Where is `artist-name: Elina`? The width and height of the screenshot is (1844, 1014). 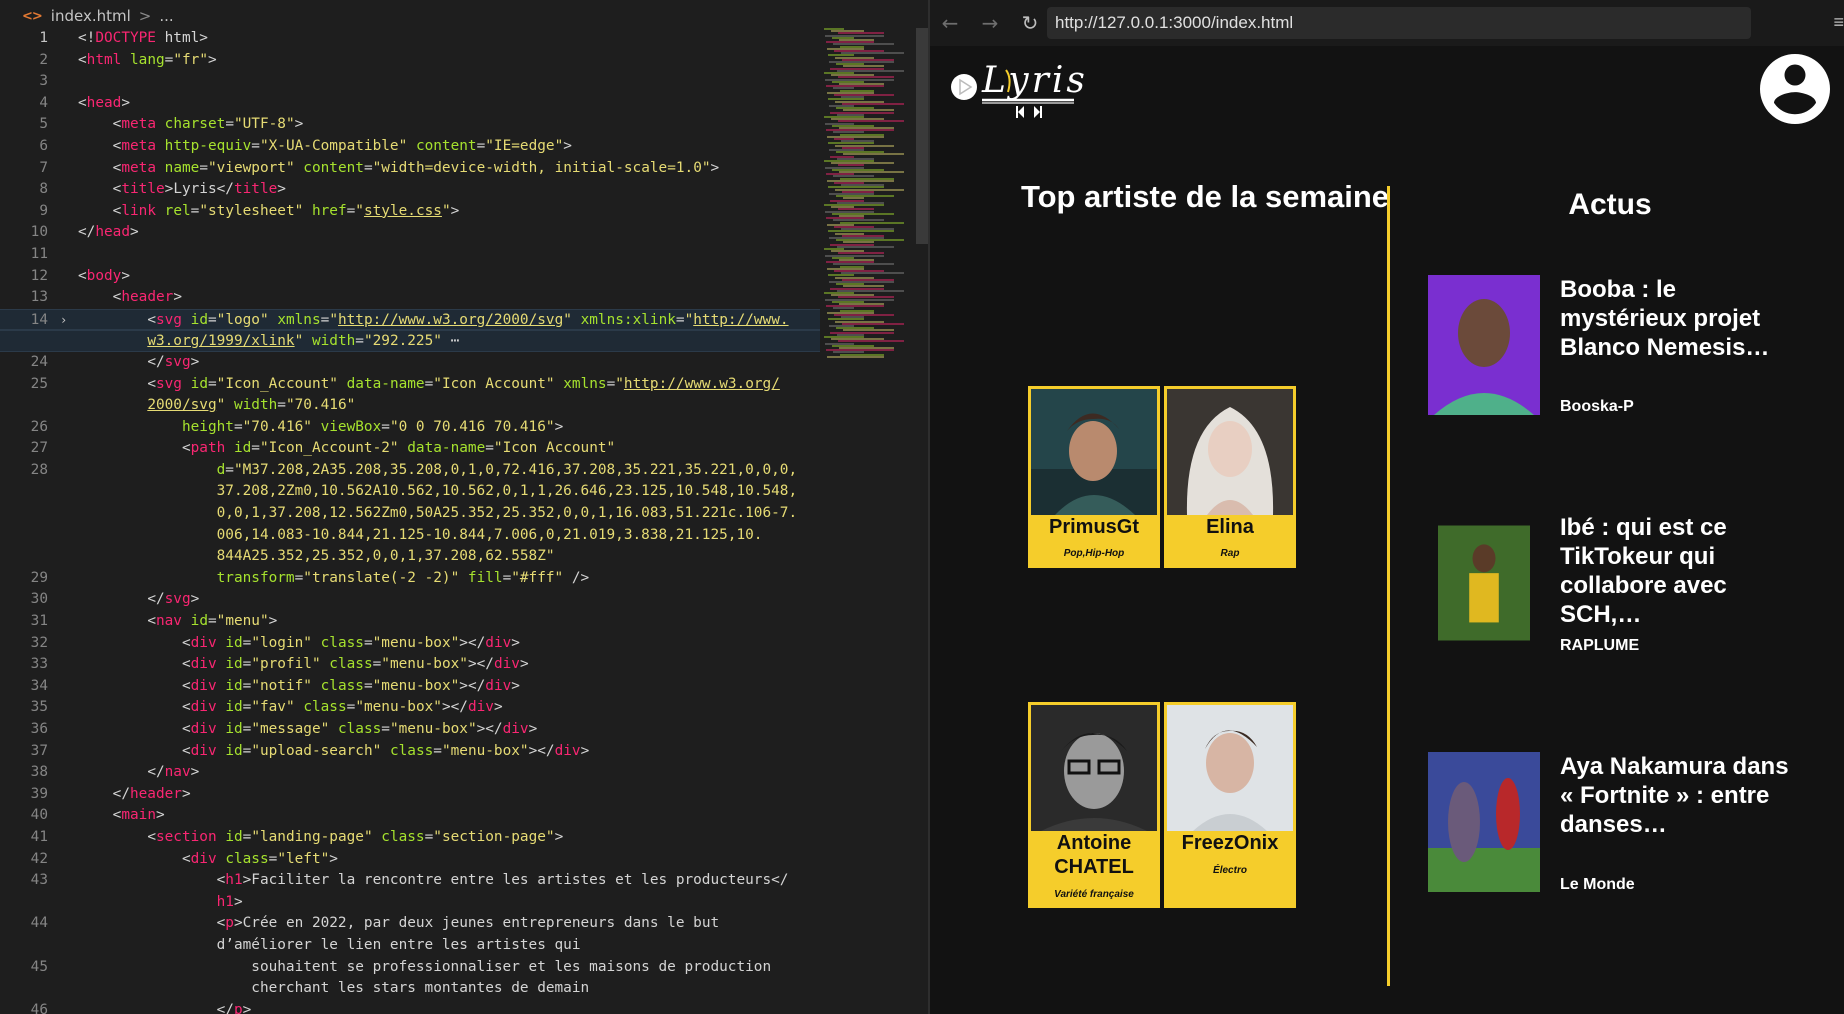 artist-name: Elina is located at coordinates (1230, 527).